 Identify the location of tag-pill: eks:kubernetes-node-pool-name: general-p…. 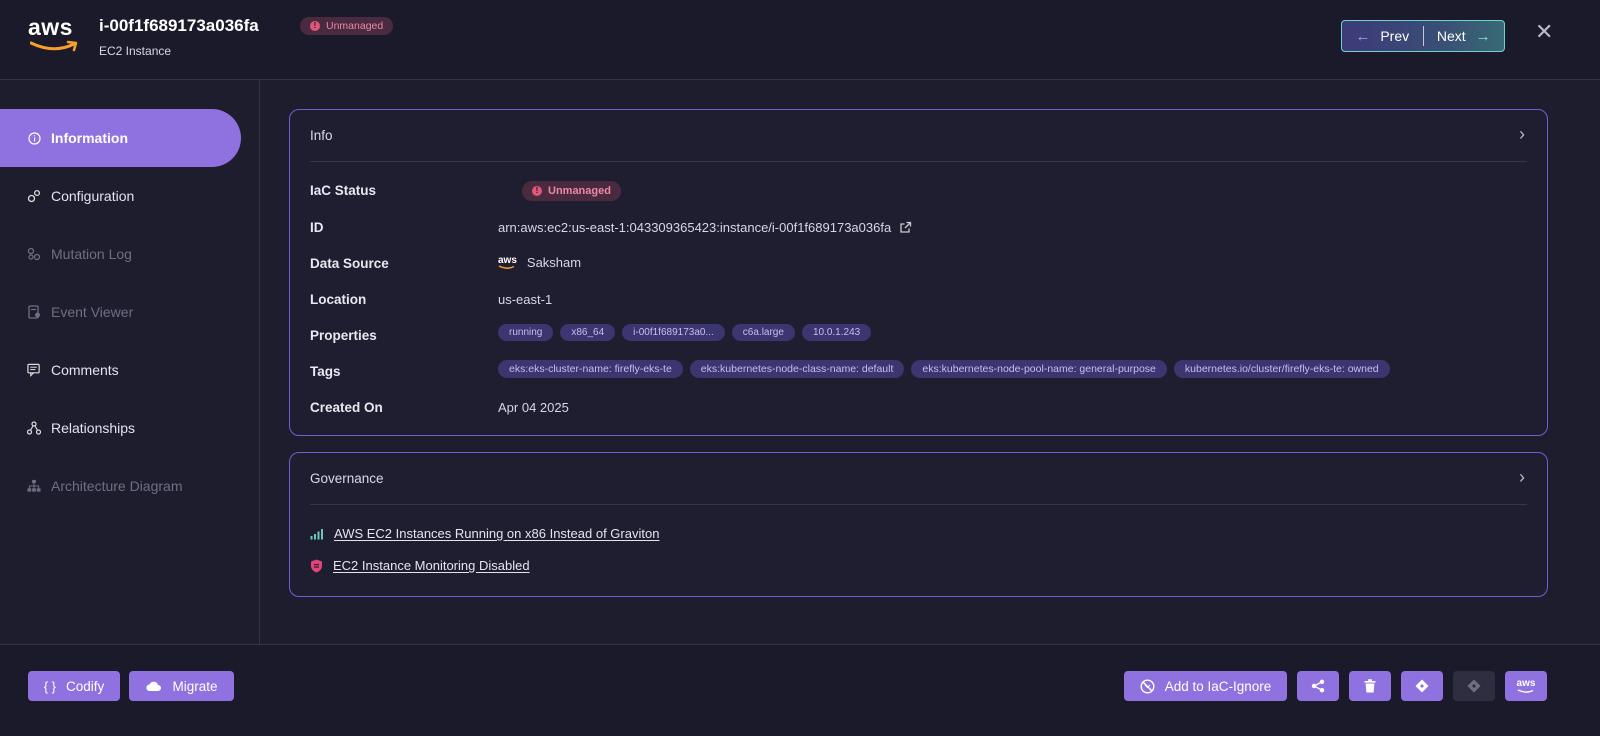
(1039, 369).